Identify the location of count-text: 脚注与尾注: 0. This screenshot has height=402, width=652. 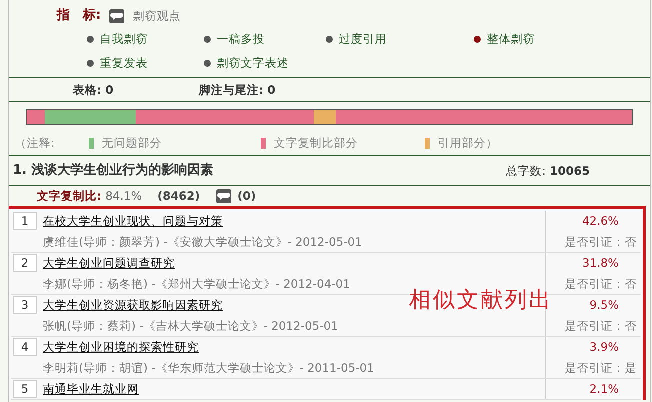
(237, 90).